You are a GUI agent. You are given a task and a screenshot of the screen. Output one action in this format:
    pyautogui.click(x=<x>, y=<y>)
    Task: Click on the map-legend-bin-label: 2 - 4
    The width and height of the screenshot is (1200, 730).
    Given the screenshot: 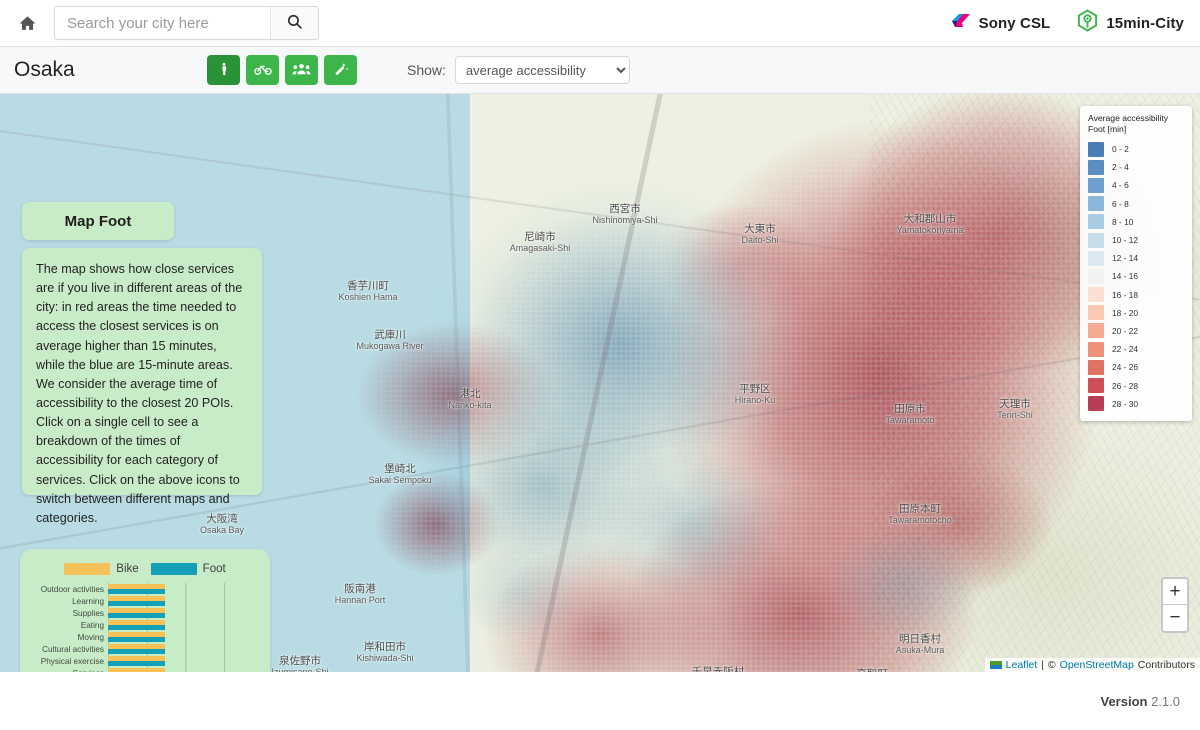 What is the action you would take?
    pyautogui.click(x=1120, y=167)
    